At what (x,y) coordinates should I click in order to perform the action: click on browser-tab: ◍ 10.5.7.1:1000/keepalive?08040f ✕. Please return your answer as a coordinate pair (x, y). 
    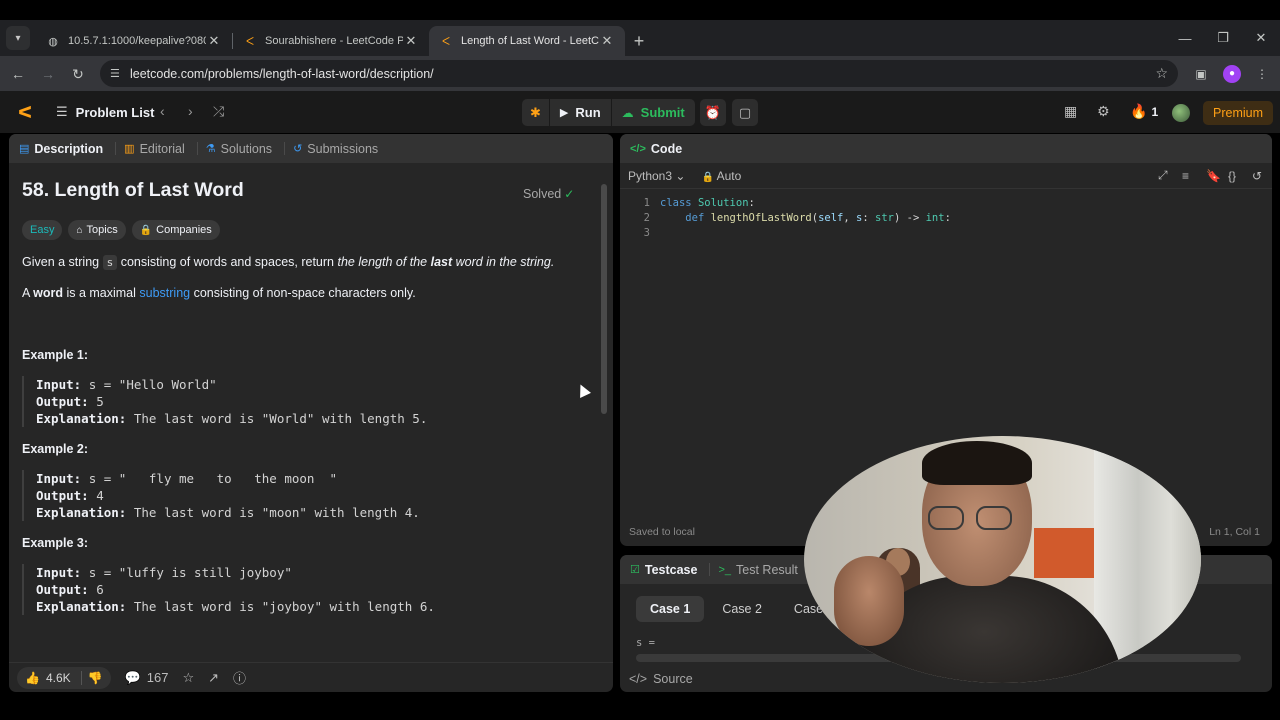
    Looking at the image, I should click on (134, 41).